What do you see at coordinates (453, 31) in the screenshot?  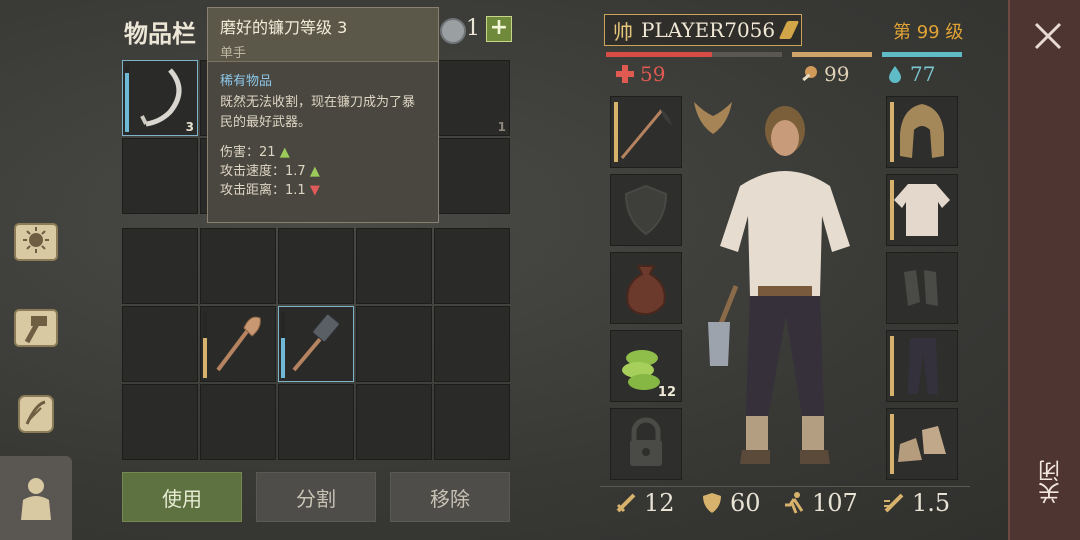 I see `coin-icon` at bounding box center [453, 31].